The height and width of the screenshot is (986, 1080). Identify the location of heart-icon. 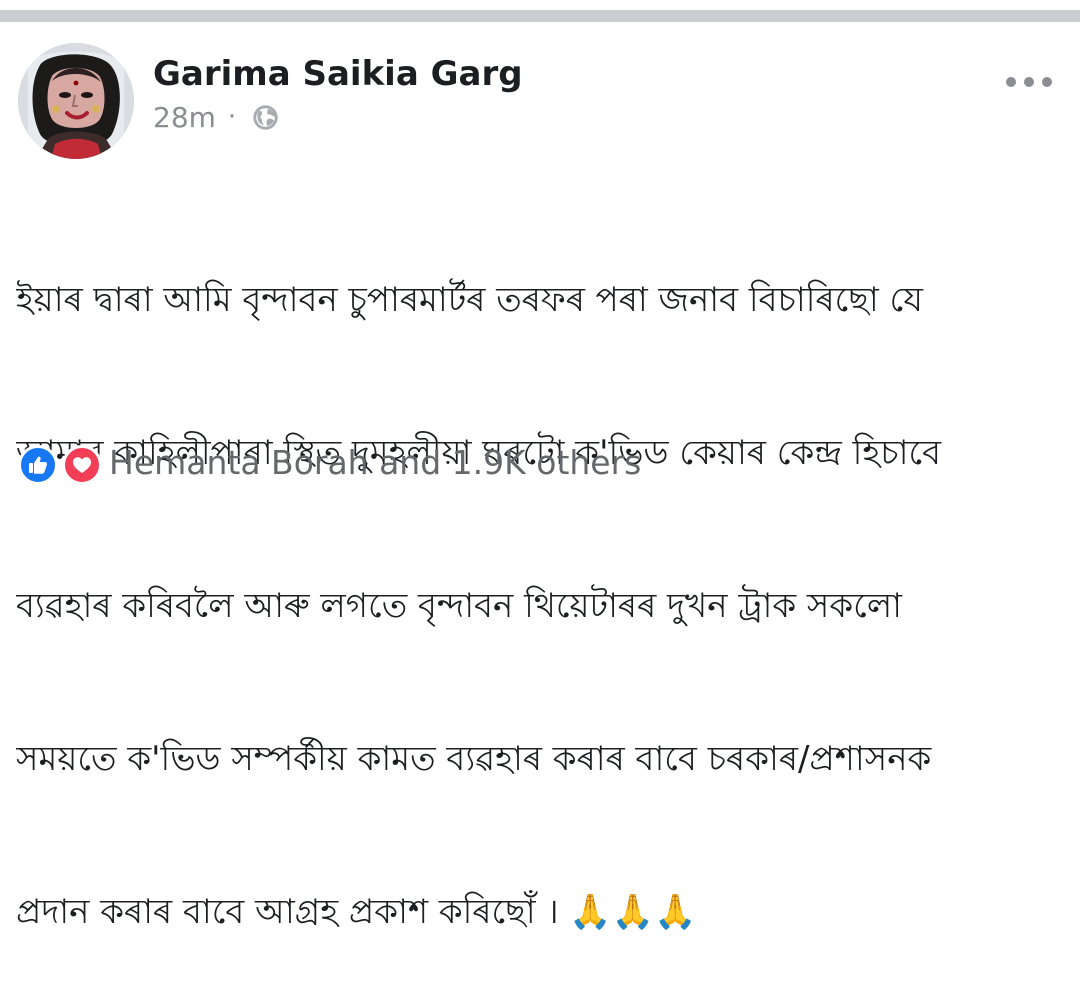
(82, 465).